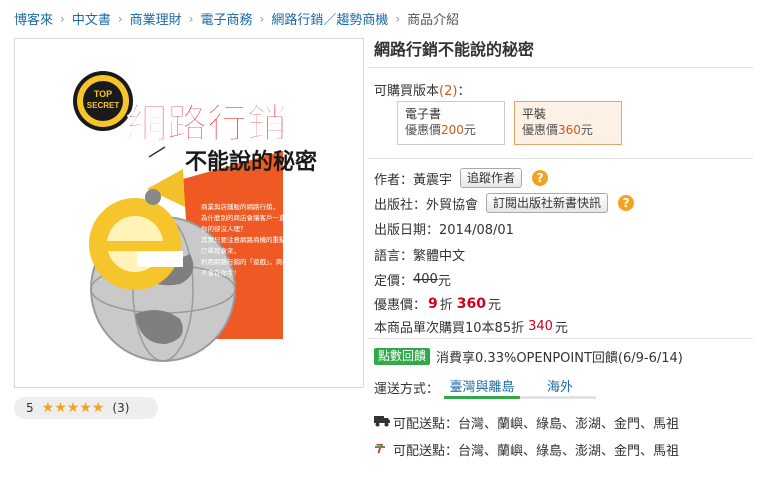  I want to click on seven-eleven-icon: 7, so click(382, 450).